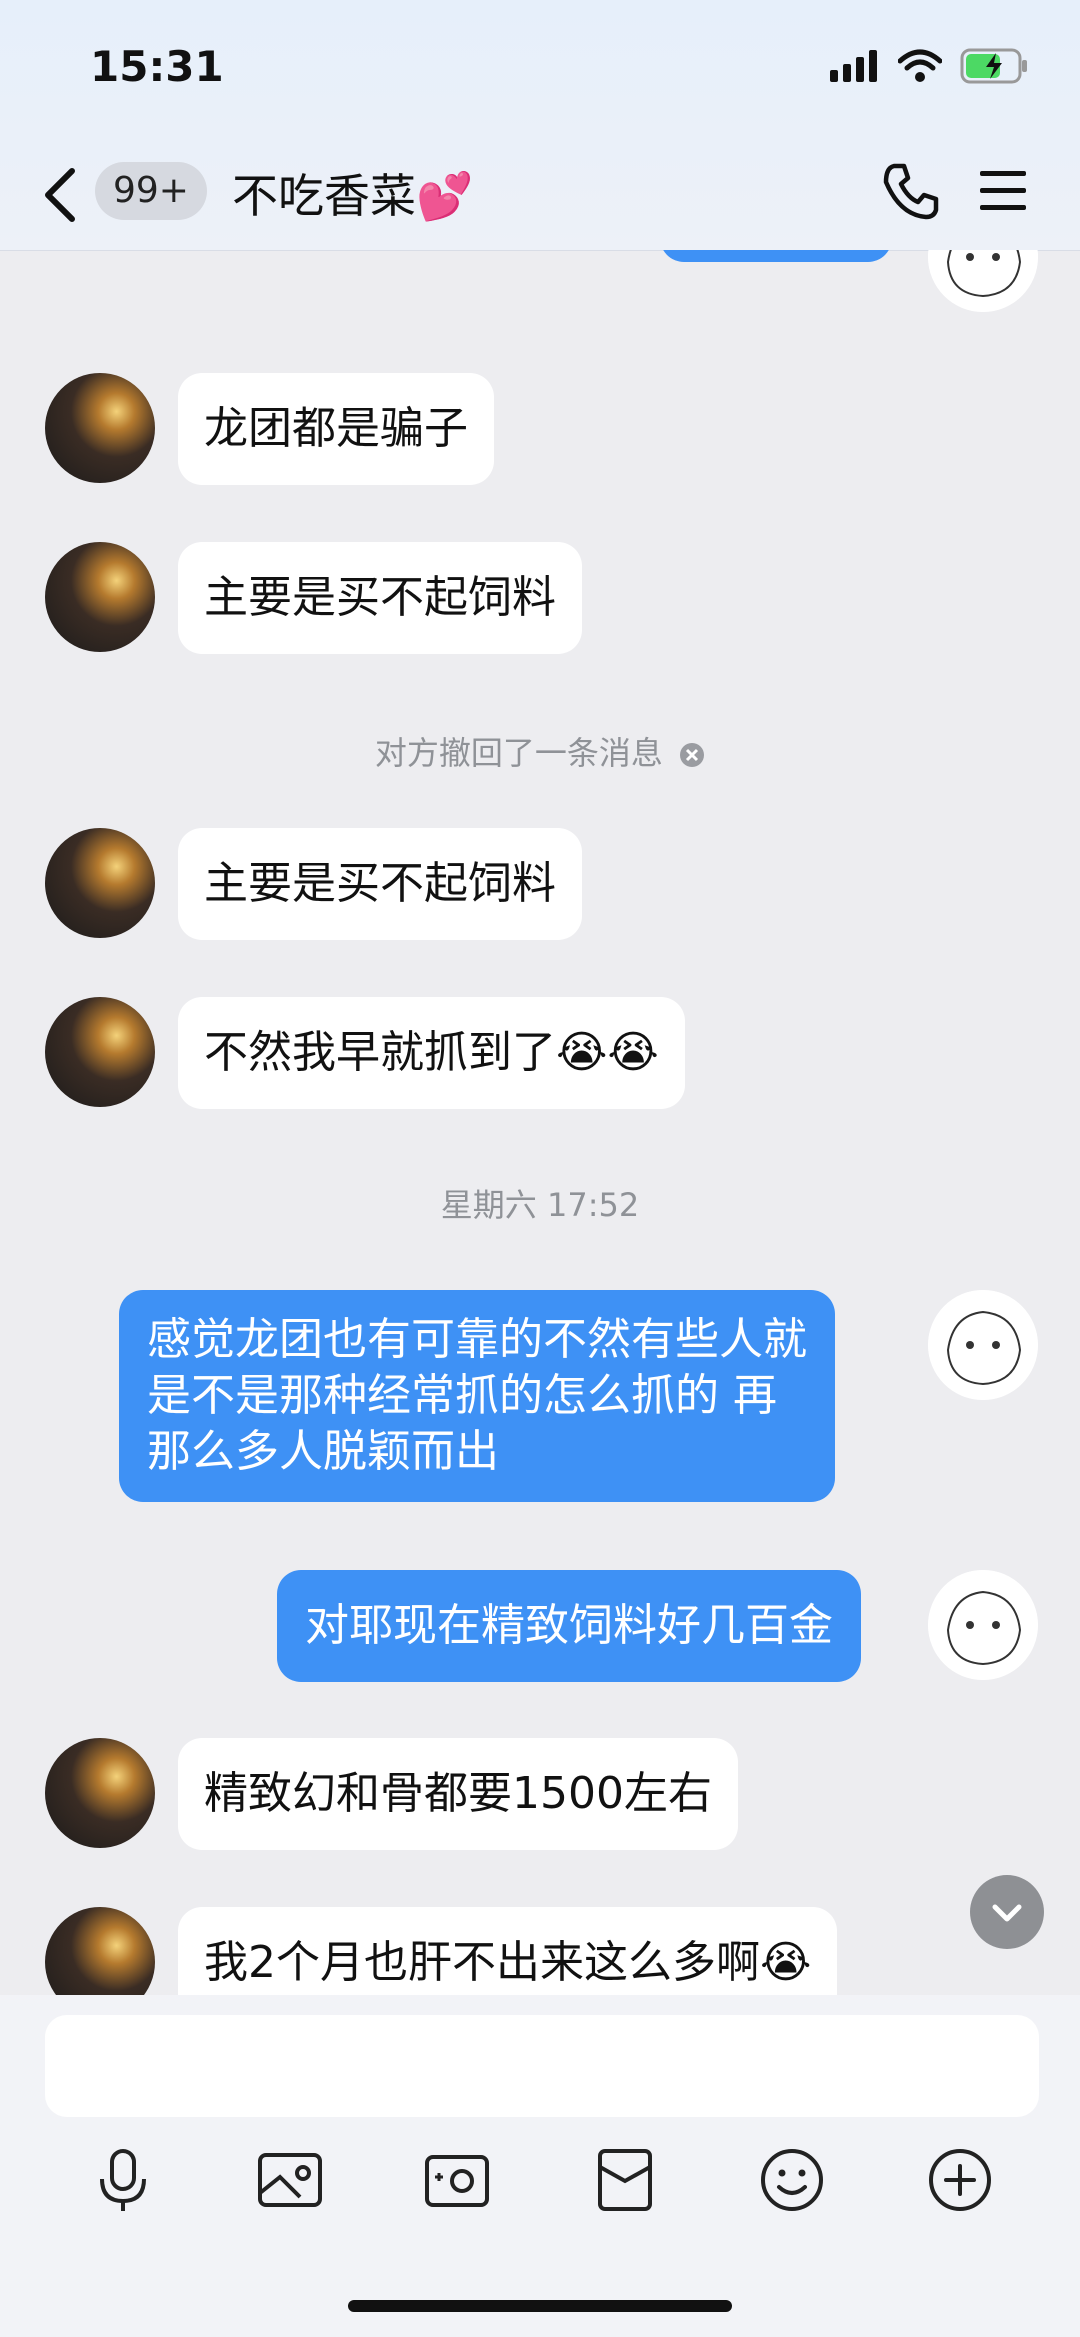  What do you see at coordinates (457, 2180) in the screenshot?
I see `camera-icon` at bounding box center [457, 2180].